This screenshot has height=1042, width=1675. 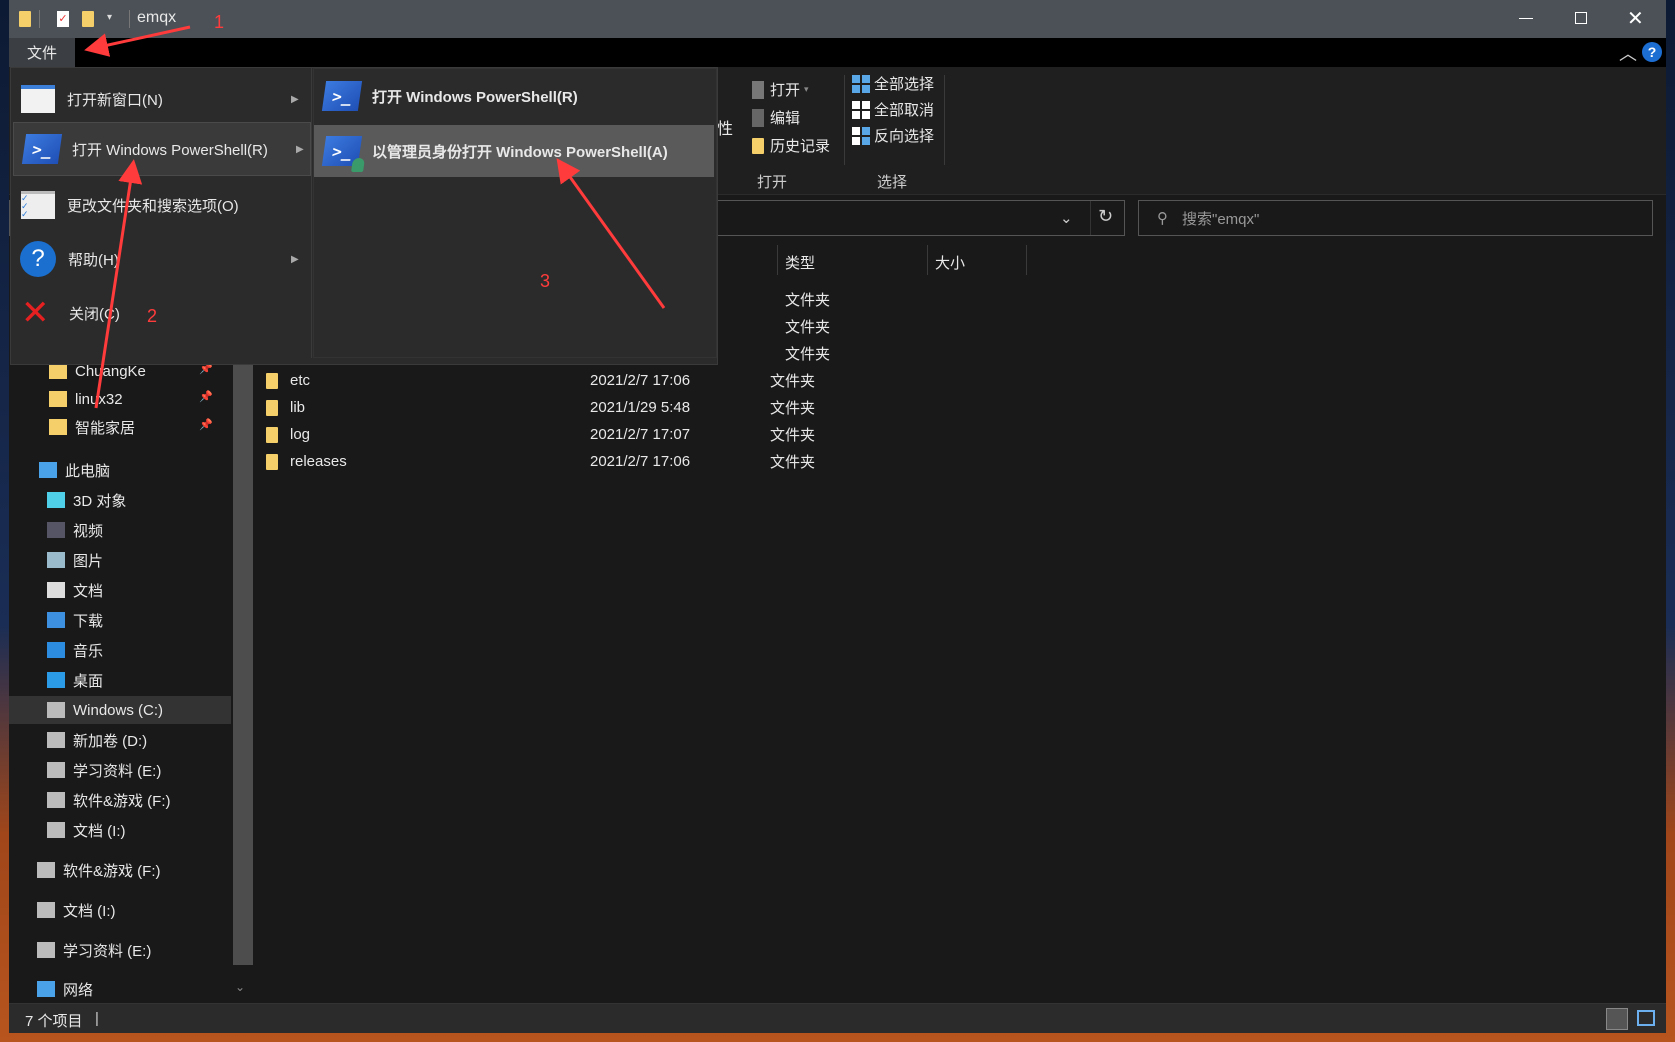 I want to click on annotation-layer: 1 2 3, so click(x=375, y=210).